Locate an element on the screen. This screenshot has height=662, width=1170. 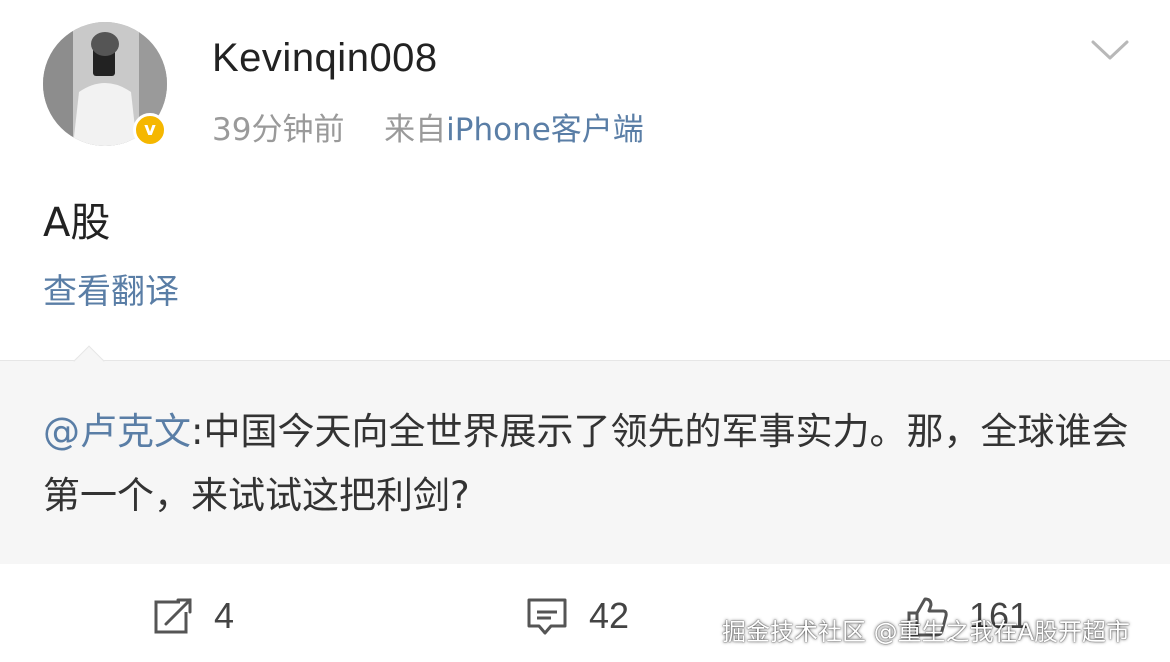
watermark: 掘金技术社区 @重生之我在A股开超市 is located at coordinates (926, 632).